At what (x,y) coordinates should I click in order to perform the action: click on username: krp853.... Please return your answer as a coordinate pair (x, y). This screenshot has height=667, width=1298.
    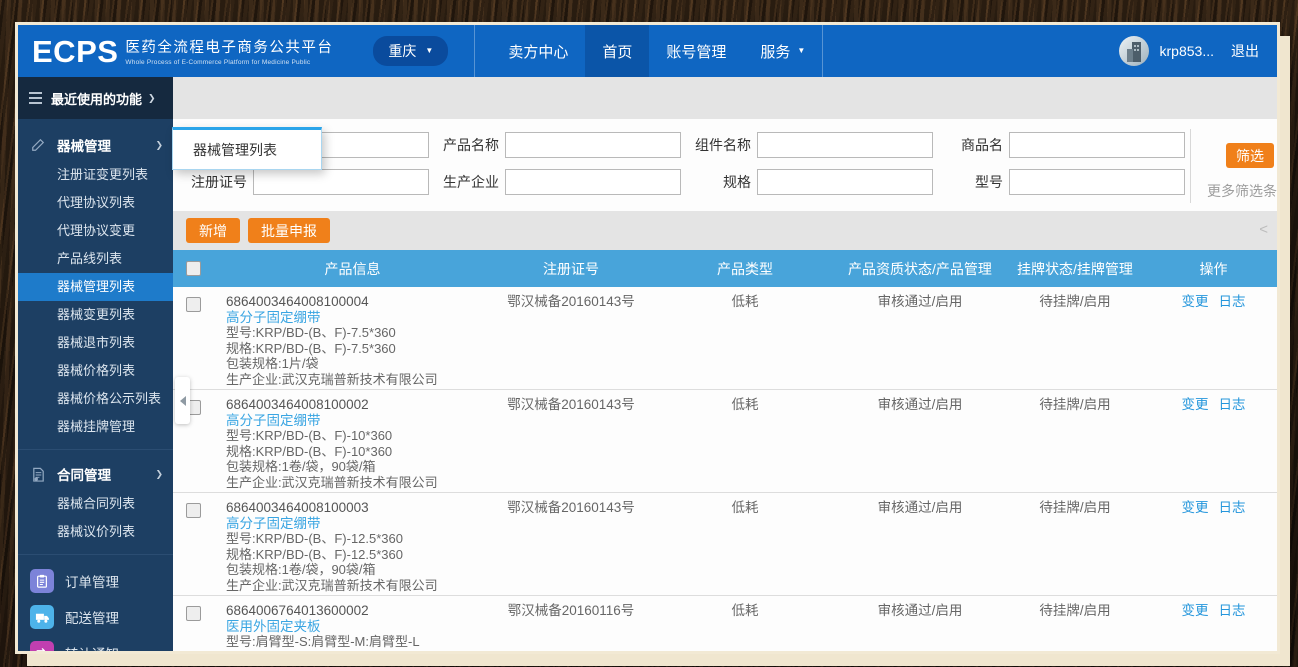
    Looking at the image, I should click on (1187, 51).